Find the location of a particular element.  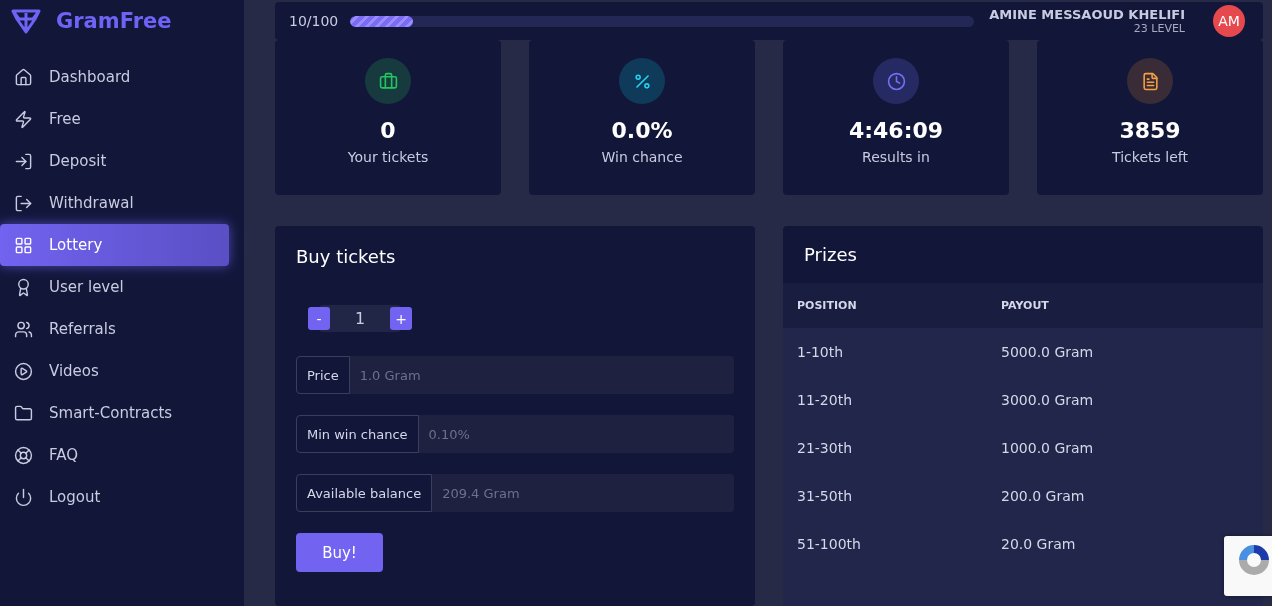

table-cell-text: 11-20th is located at coordinates (825, 400).